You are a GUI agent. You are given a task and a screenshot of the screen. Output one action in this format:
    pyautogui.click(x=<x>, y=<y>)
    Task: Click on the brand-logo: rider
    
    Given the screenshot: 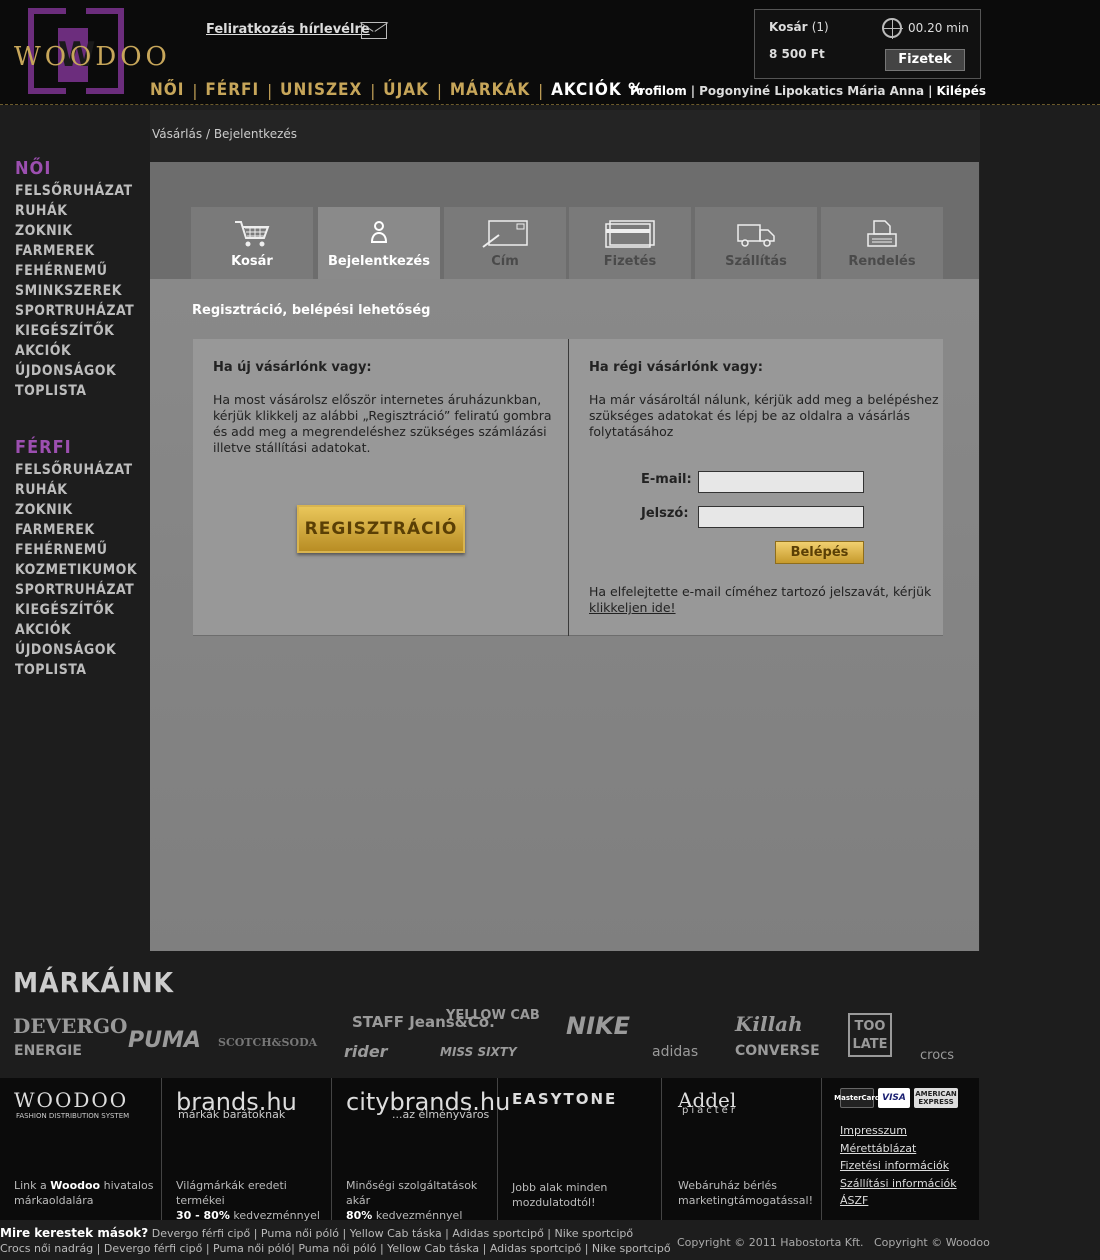 What is the action you would take?
    pyautogui.click(x=366, y=1051)
    